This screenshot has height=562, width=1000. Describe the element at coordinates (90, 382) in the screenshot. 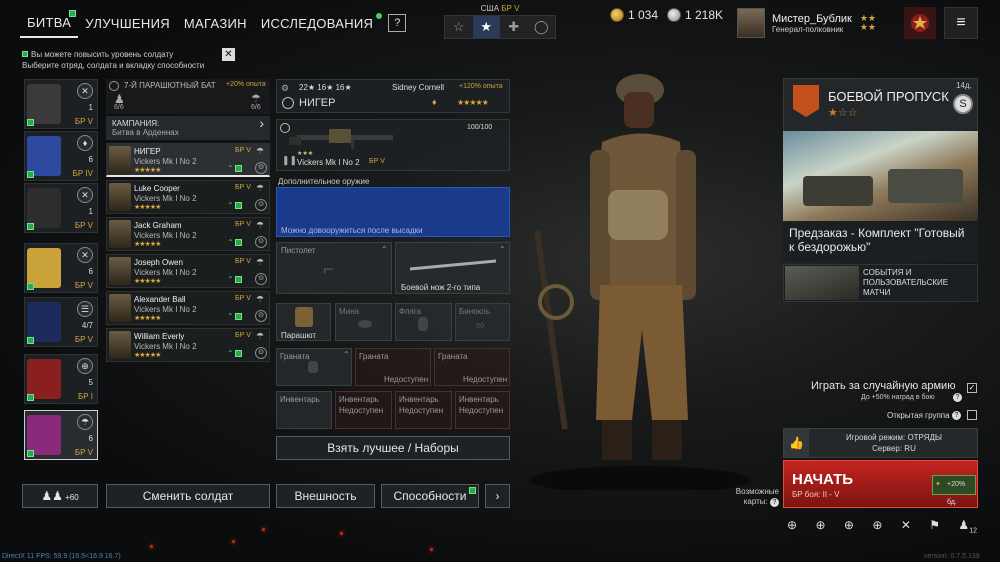

I see `squad-count: 5` at that location.